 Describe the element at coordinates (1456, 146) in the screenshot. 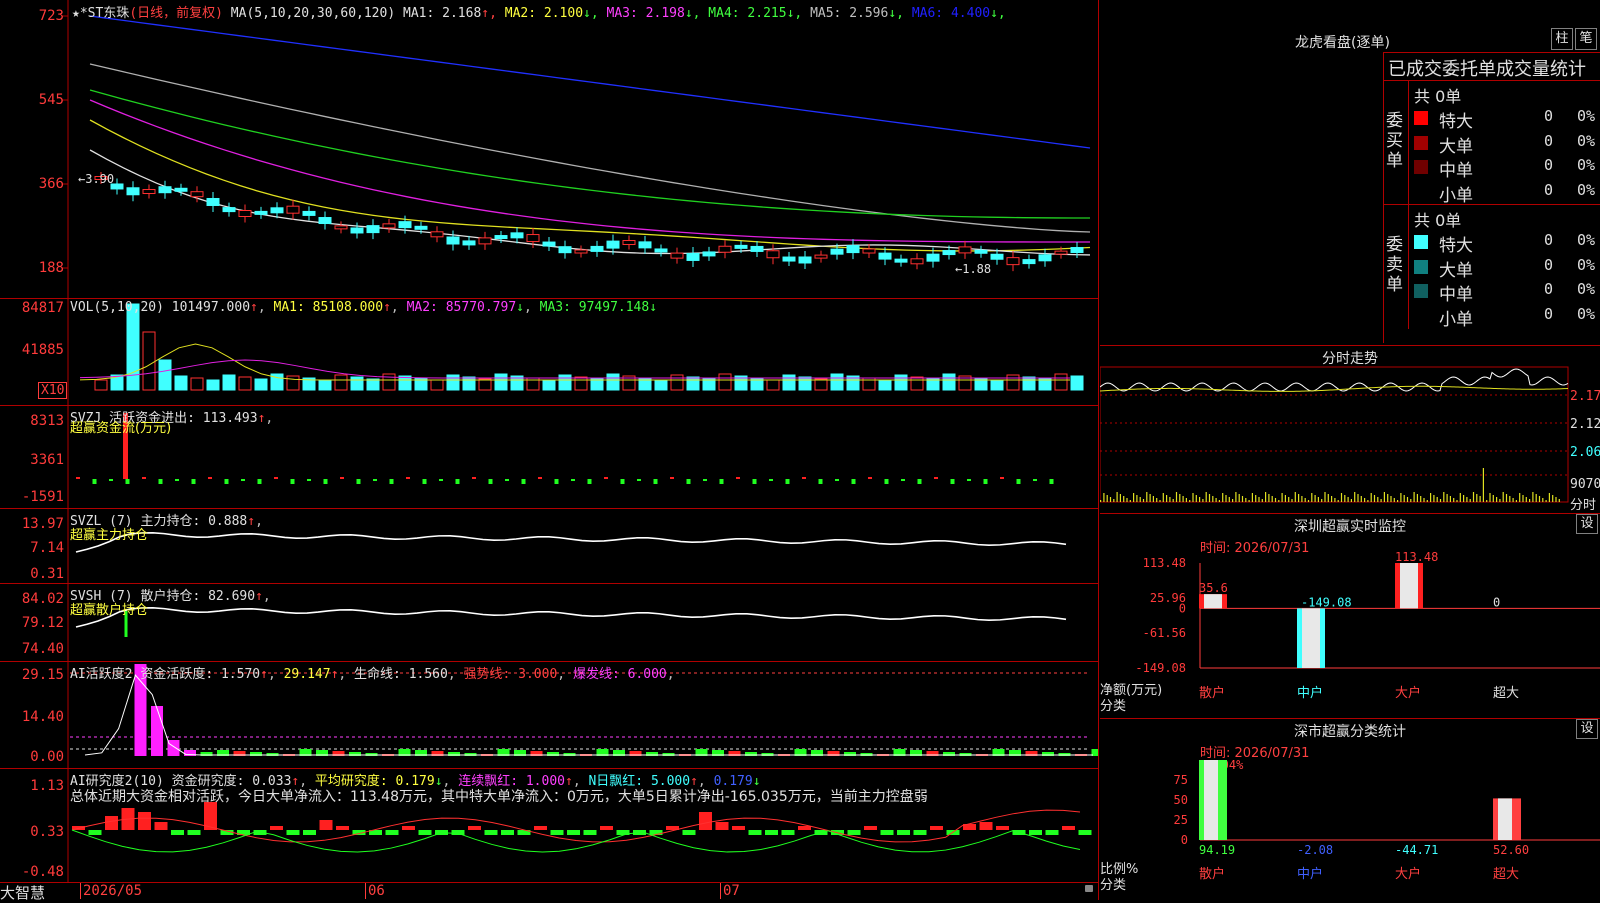

I see `buy-row-name: 大单` at that location.